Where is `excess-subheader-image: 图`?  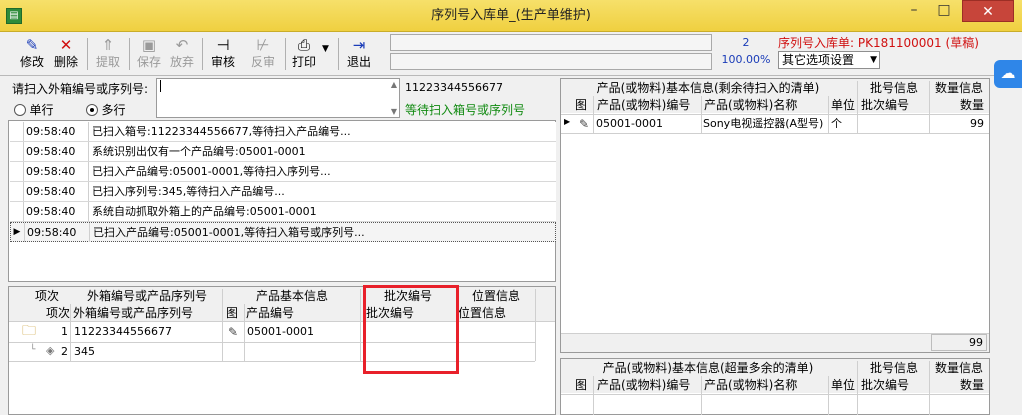 excess-subheader-image: 图 is located at coordinates (584, 385).